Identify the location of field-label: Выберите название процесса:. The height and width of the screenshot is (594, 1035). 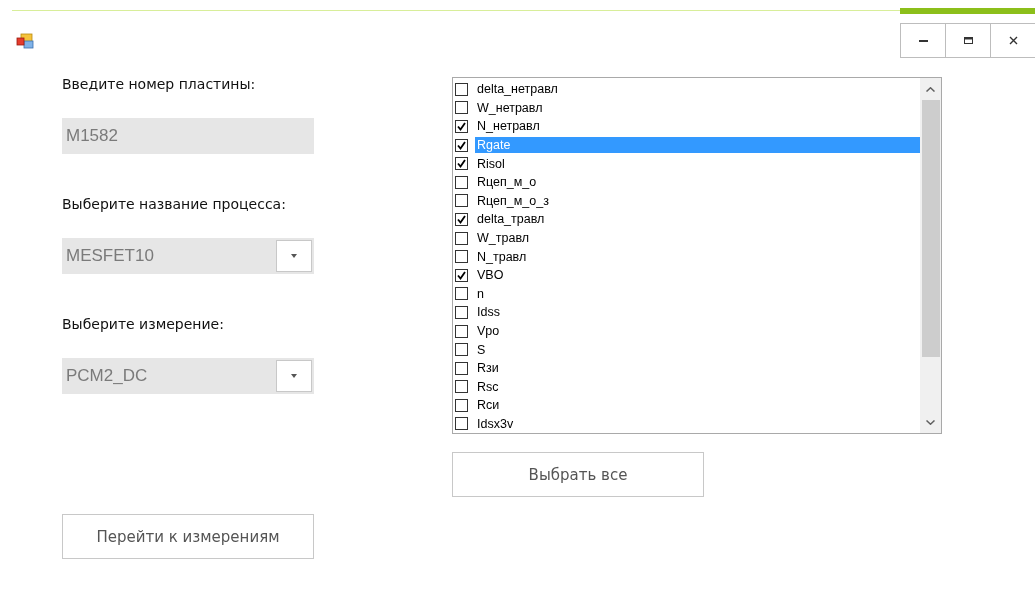
(174, 205).